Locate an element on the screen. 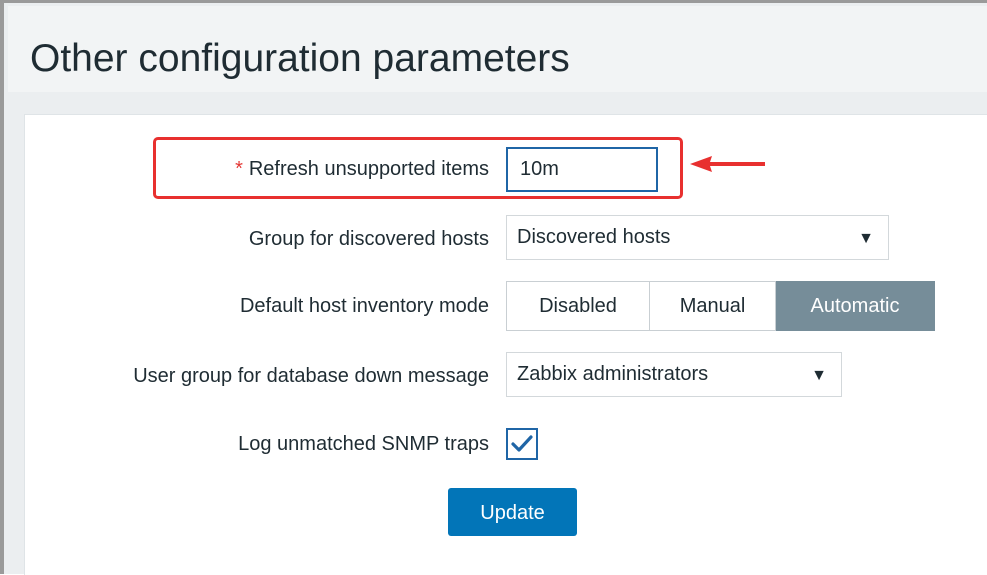 Image resolution: width=987 pixels, height=575 pixels. annotation-highlight-box is located at coordinates (418, 168).